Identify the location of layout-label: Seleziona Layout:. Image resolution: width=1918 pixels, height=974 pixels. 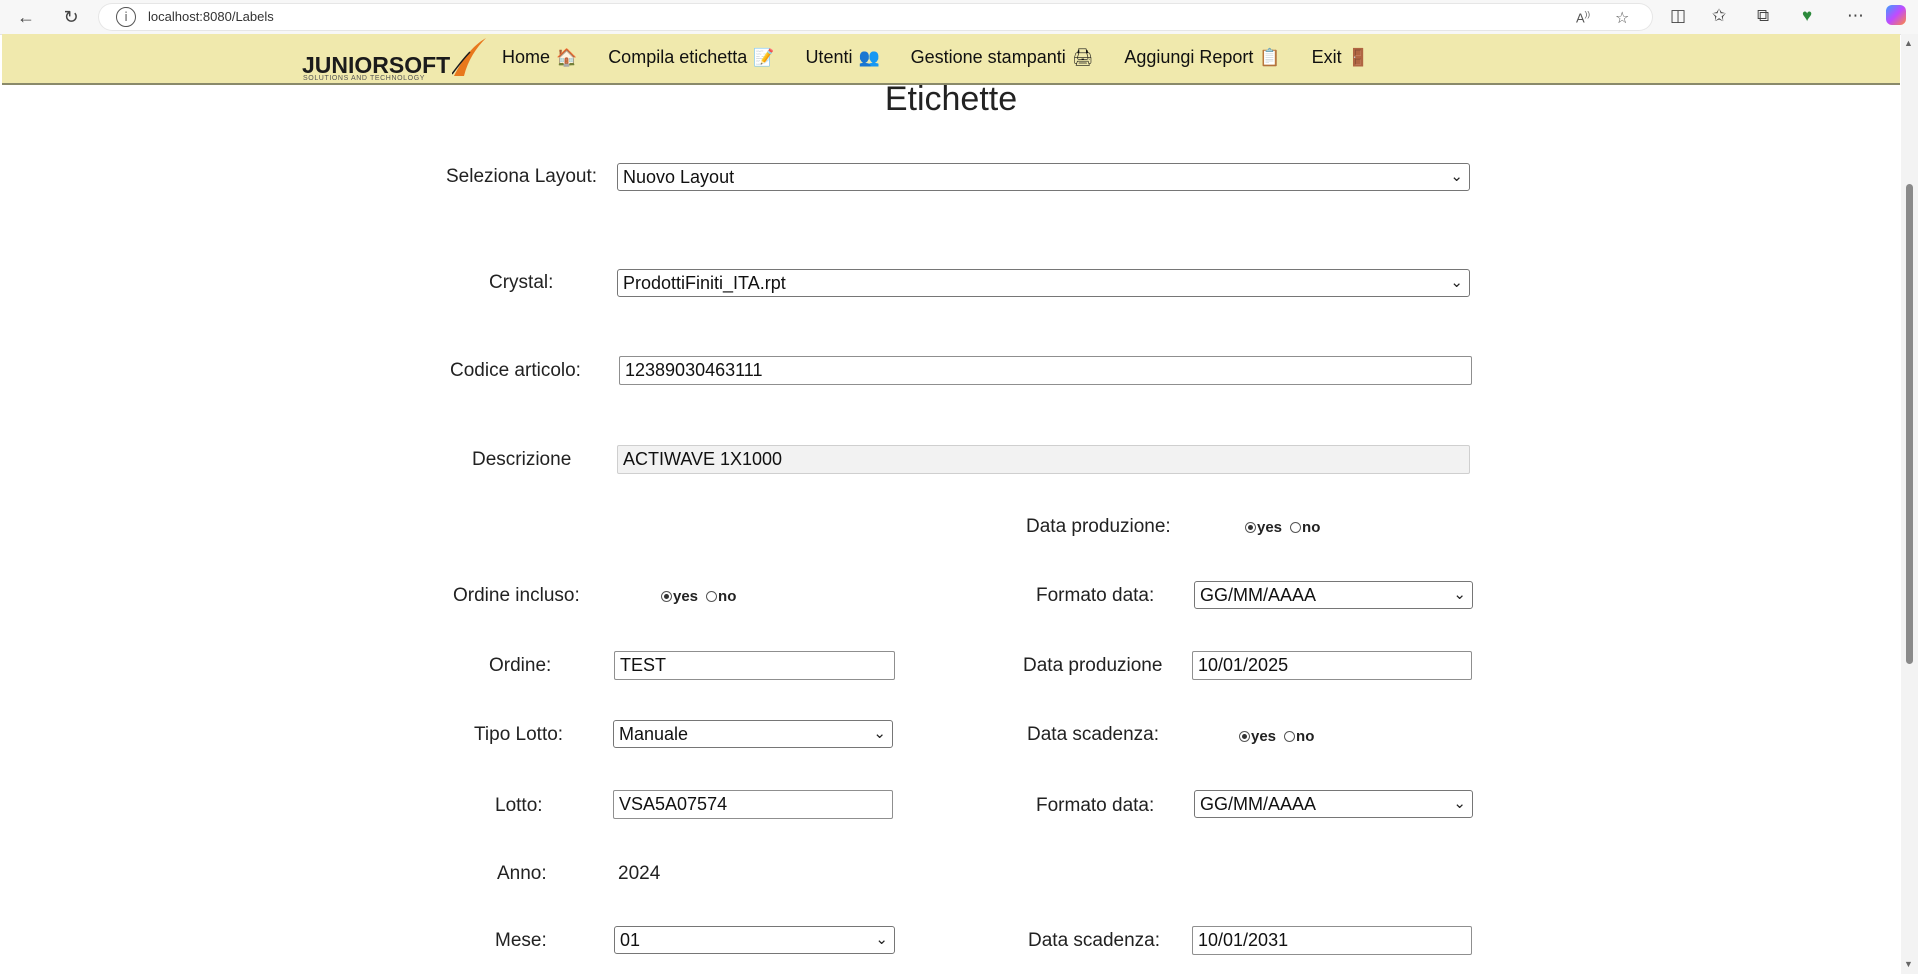
(522, 176).